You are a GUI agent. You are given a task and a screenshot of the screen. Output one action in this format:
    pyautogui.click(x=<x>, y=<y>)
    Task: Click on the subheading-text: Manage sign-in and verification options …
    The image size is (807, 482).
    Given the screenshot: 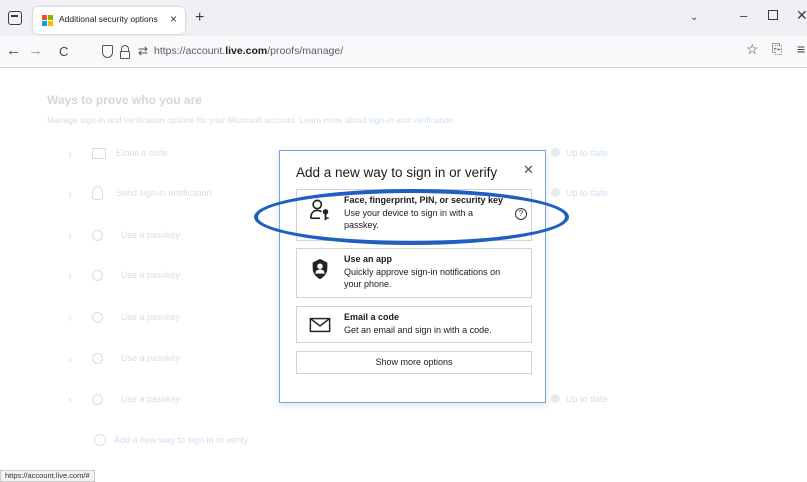 What is the action you would take?
    pyautogui.click(x=172, y=120)
    